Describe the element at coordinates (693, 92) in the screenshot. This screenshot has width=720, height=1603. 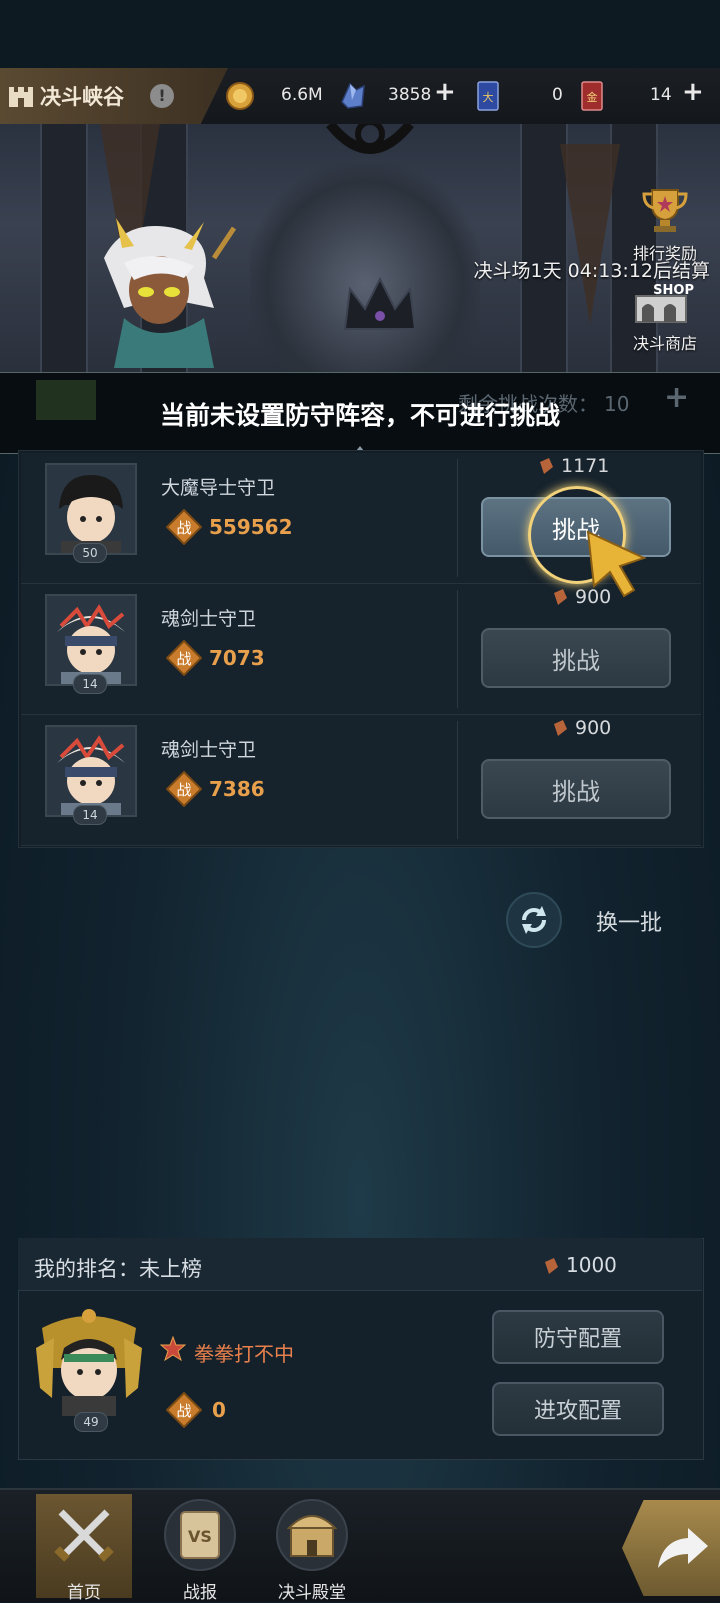
I see `add-red-card-button: +` at that location.